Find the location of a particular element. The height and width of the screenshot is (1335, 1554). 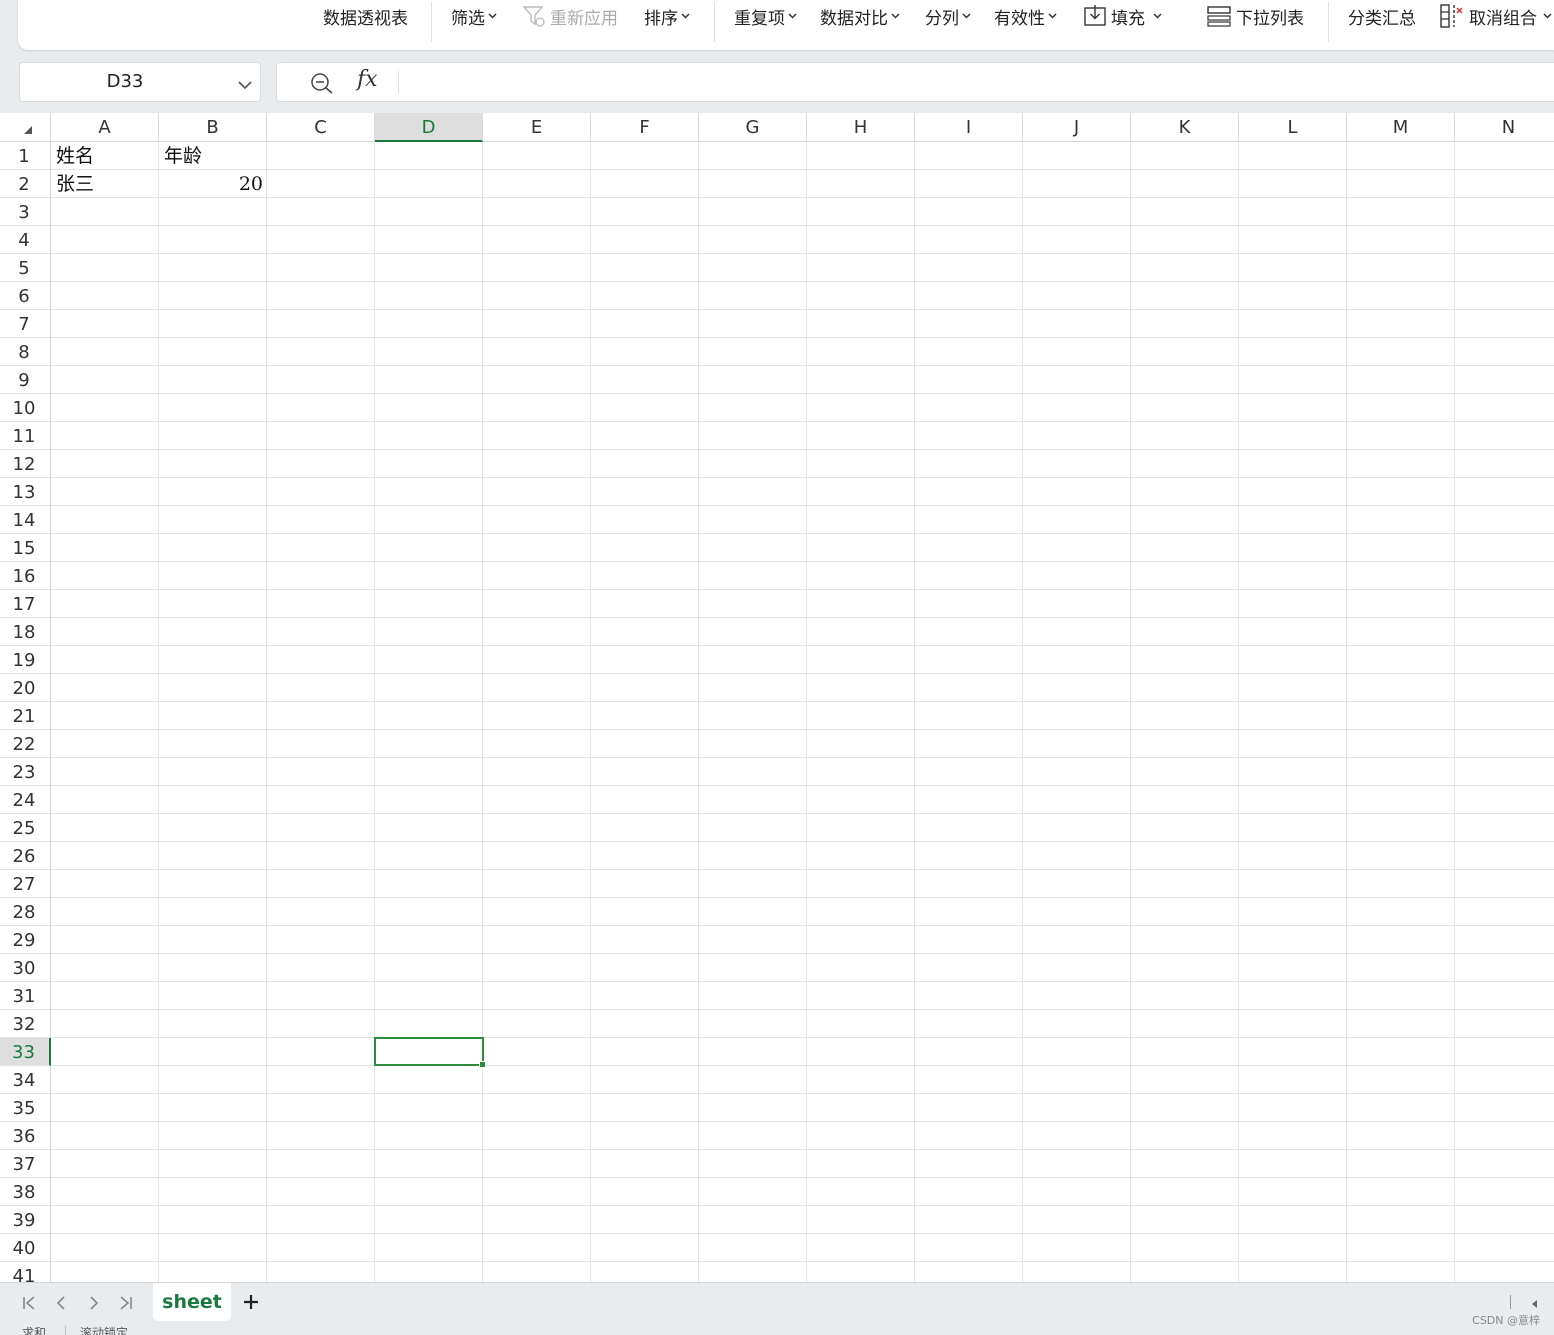

row-header-33: 33 is located at coordinates (25, 1052).